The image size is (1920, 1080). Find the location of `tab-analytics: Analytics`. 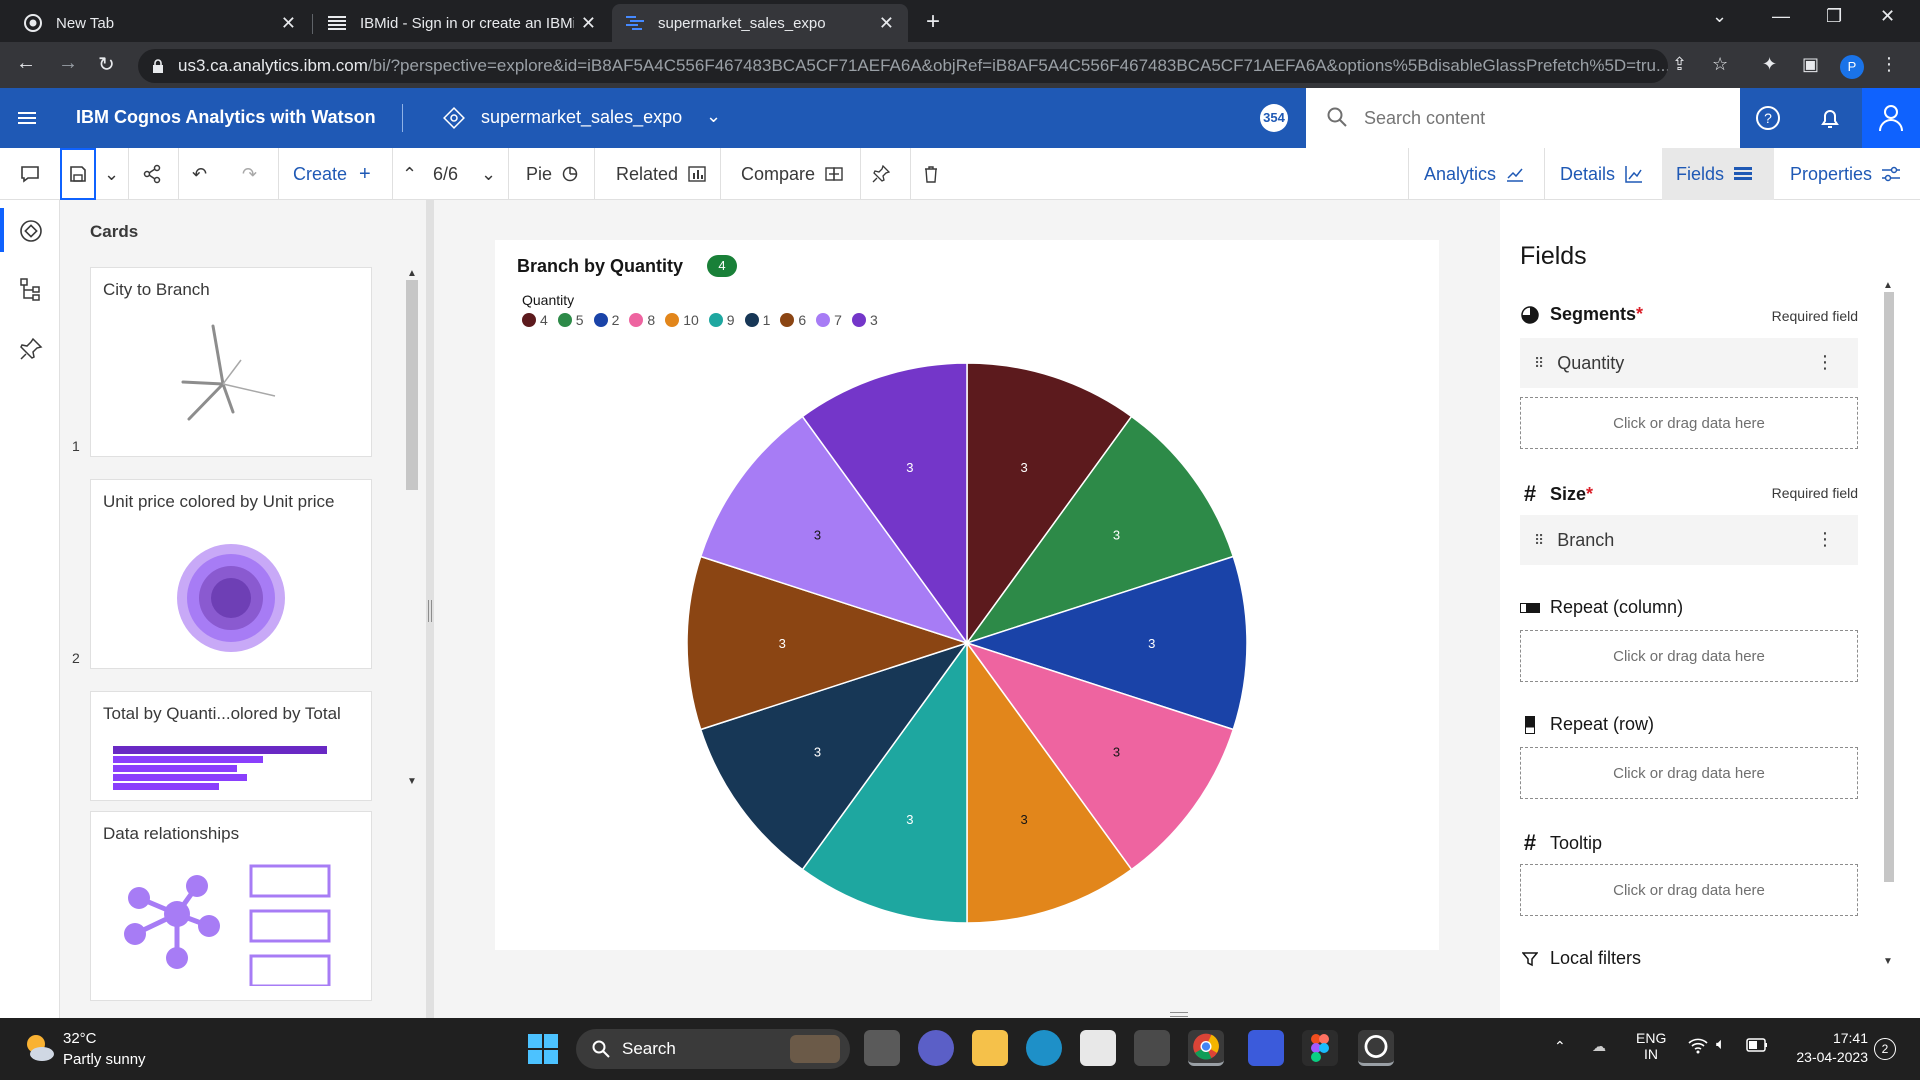

tab-analytics: Analytics is located at coordinates (1477, 174).